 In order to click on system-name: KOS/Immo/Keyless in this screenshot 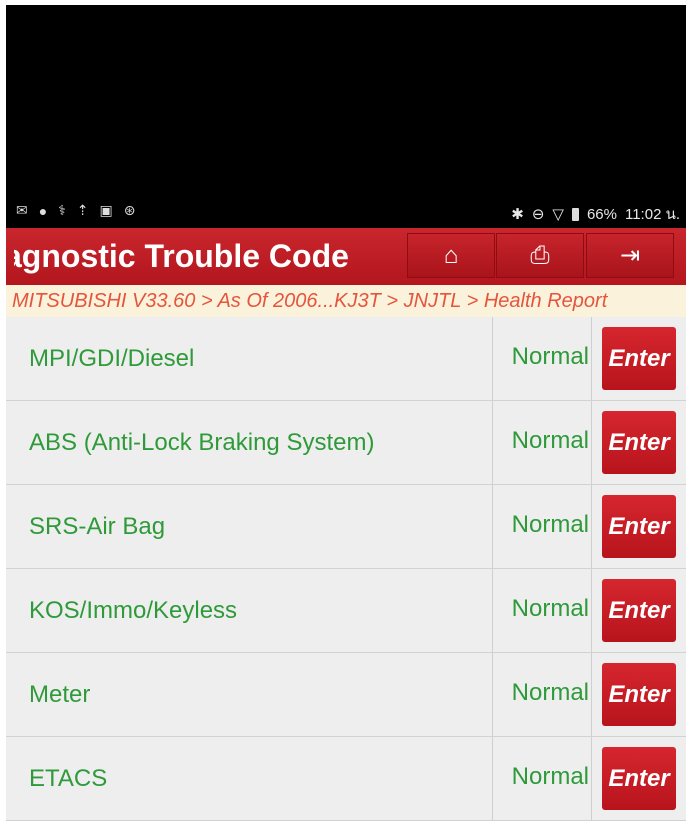, I will do `click(133, 610)`.